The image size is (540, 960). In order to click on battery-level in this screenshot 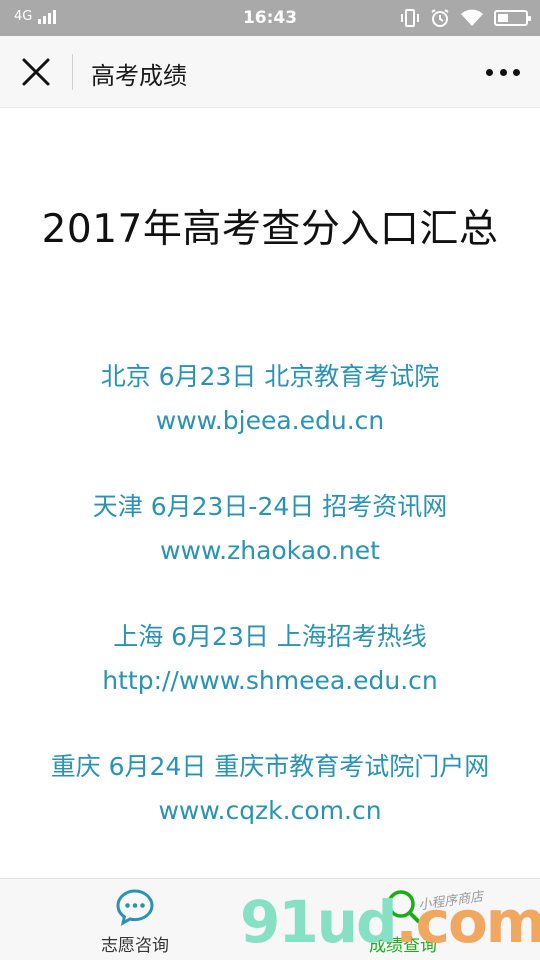, I will do `click(503, 18)`.